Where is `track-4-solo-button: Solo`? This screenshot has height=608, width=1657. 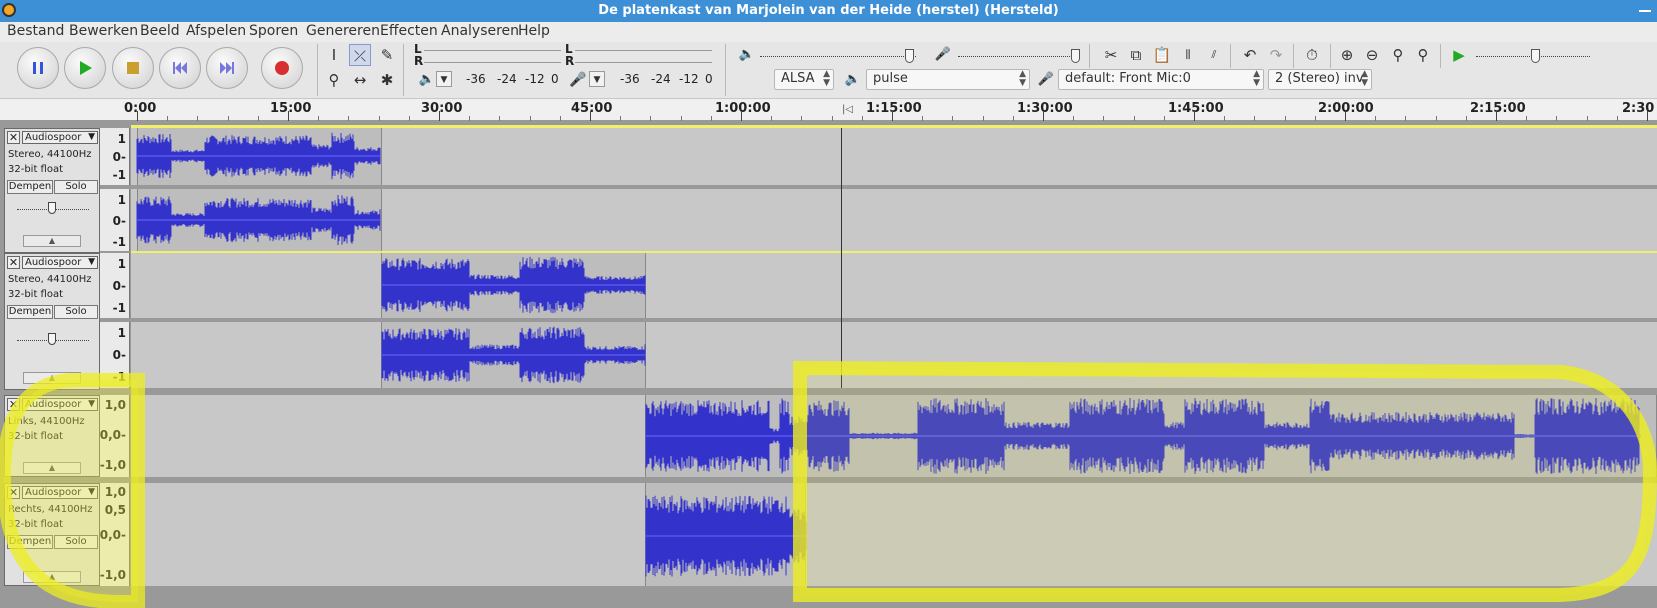 track-4-solo-button: Solo is located at coordinates (76, 542).